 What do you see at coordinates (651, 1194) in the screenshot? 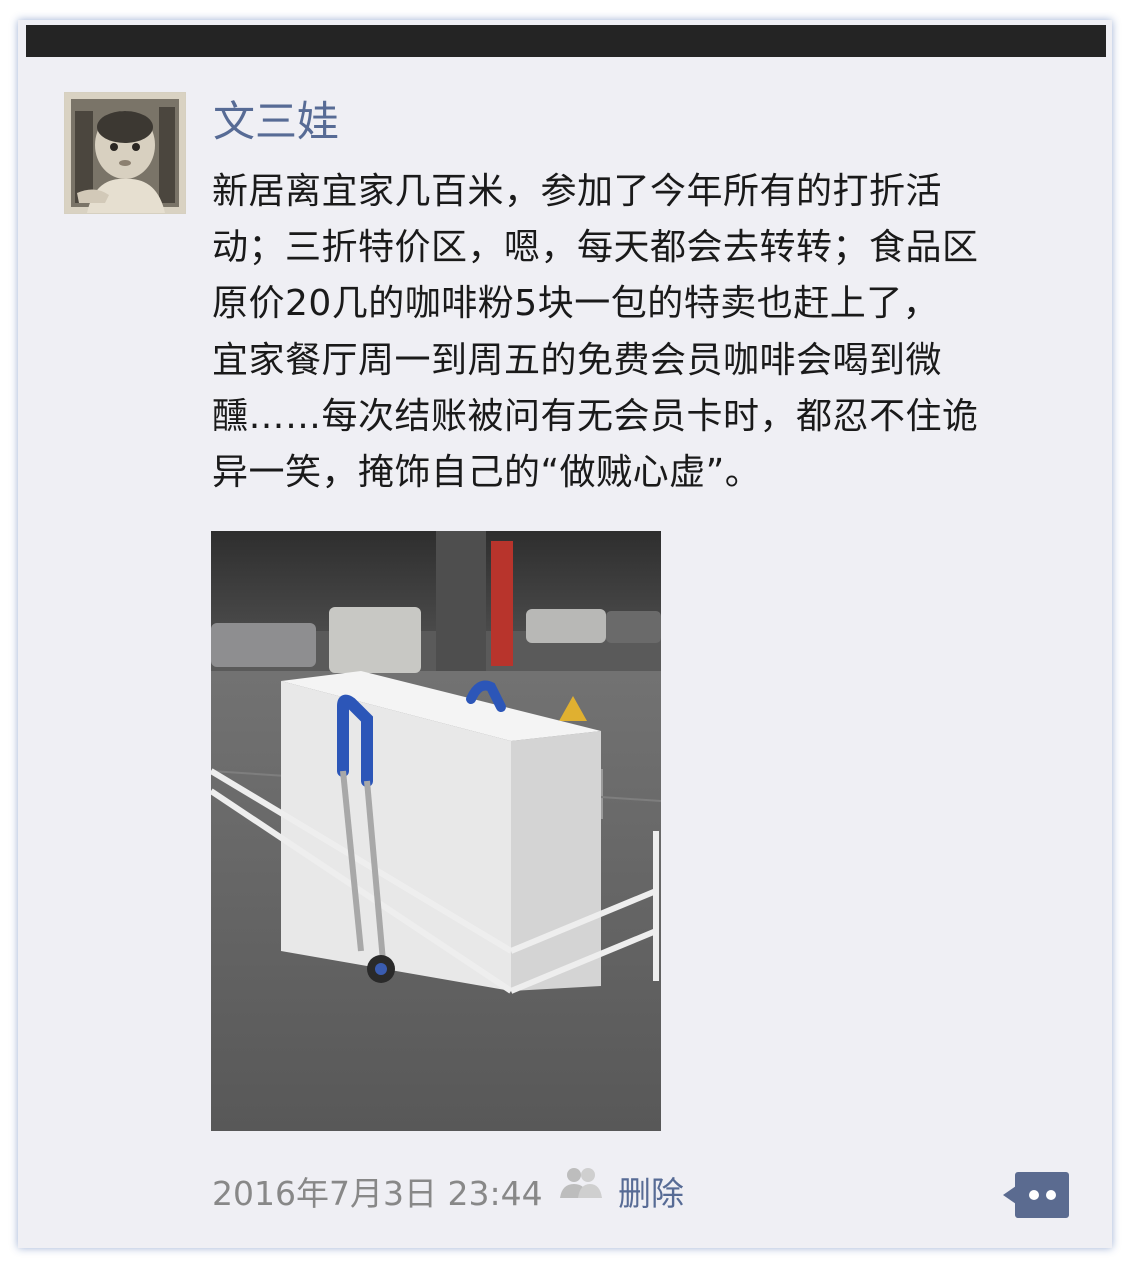
I see `delete-link: 删除` at bounding box center [651, 1194].